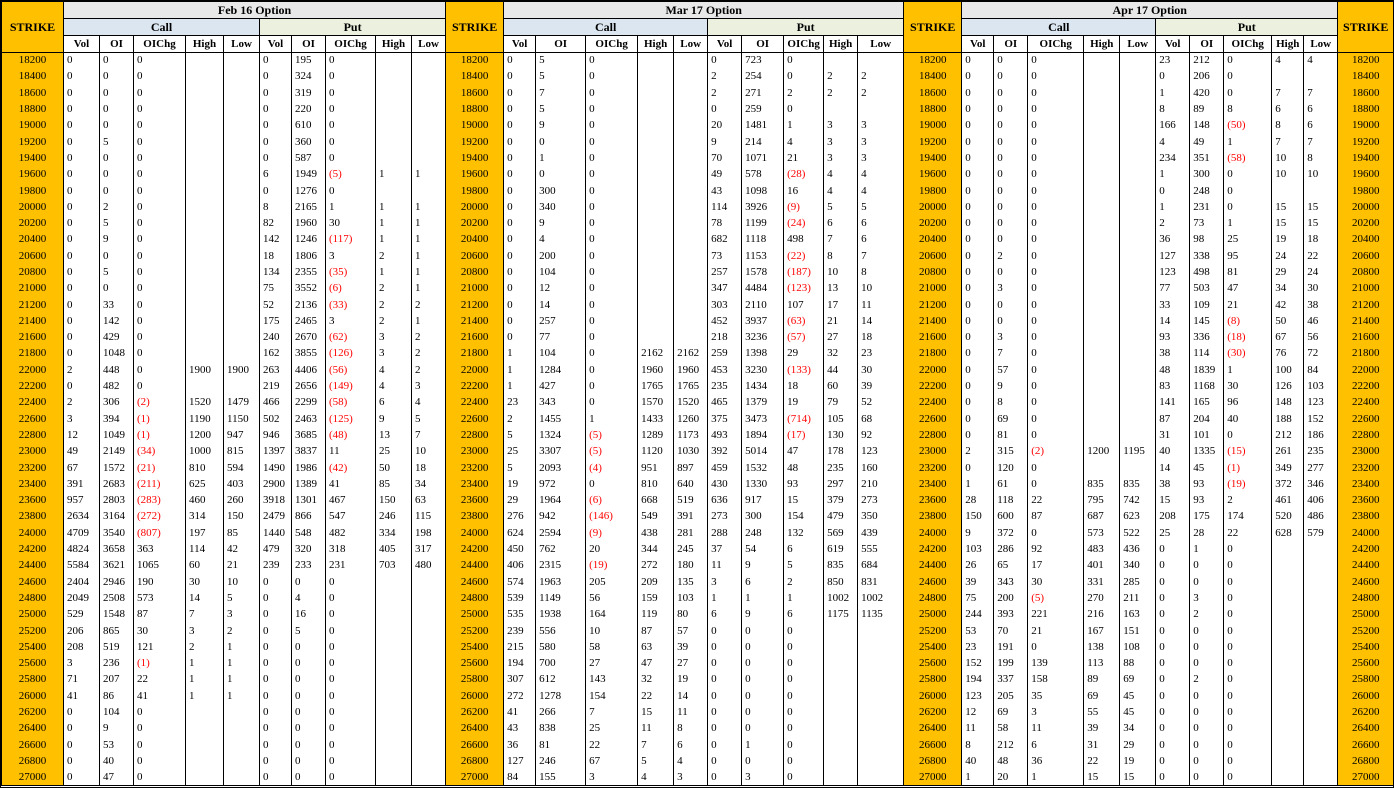 This screenshot has height=788, width=1394. I want to click on call-high-cell: 401, so click(1102, 565).